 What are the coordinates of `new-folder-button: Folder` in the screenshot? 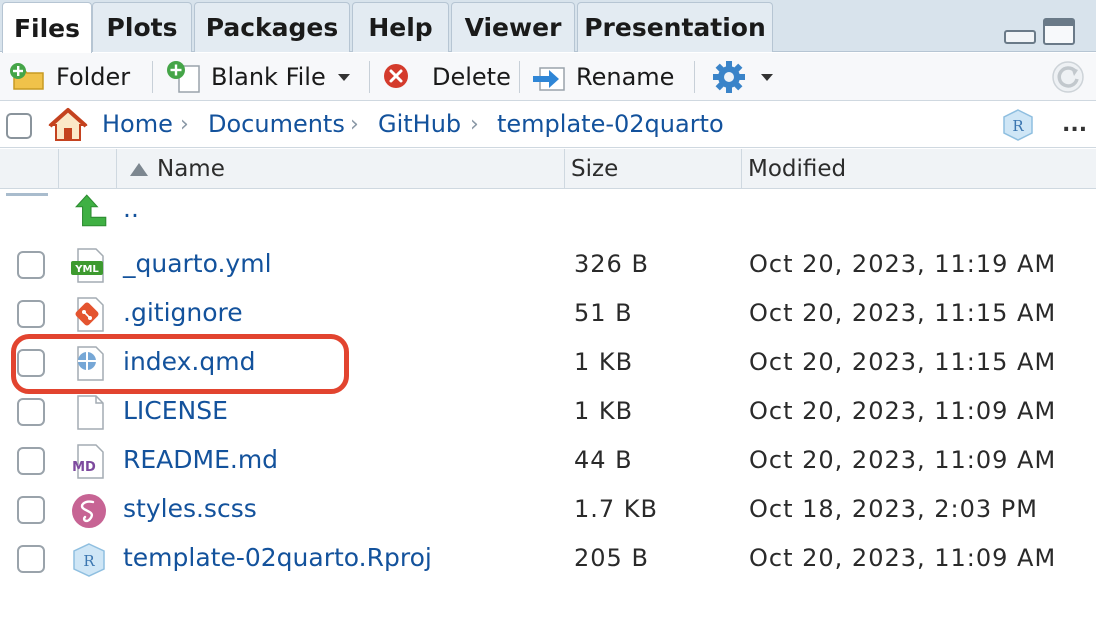 It's located at (69, 77).